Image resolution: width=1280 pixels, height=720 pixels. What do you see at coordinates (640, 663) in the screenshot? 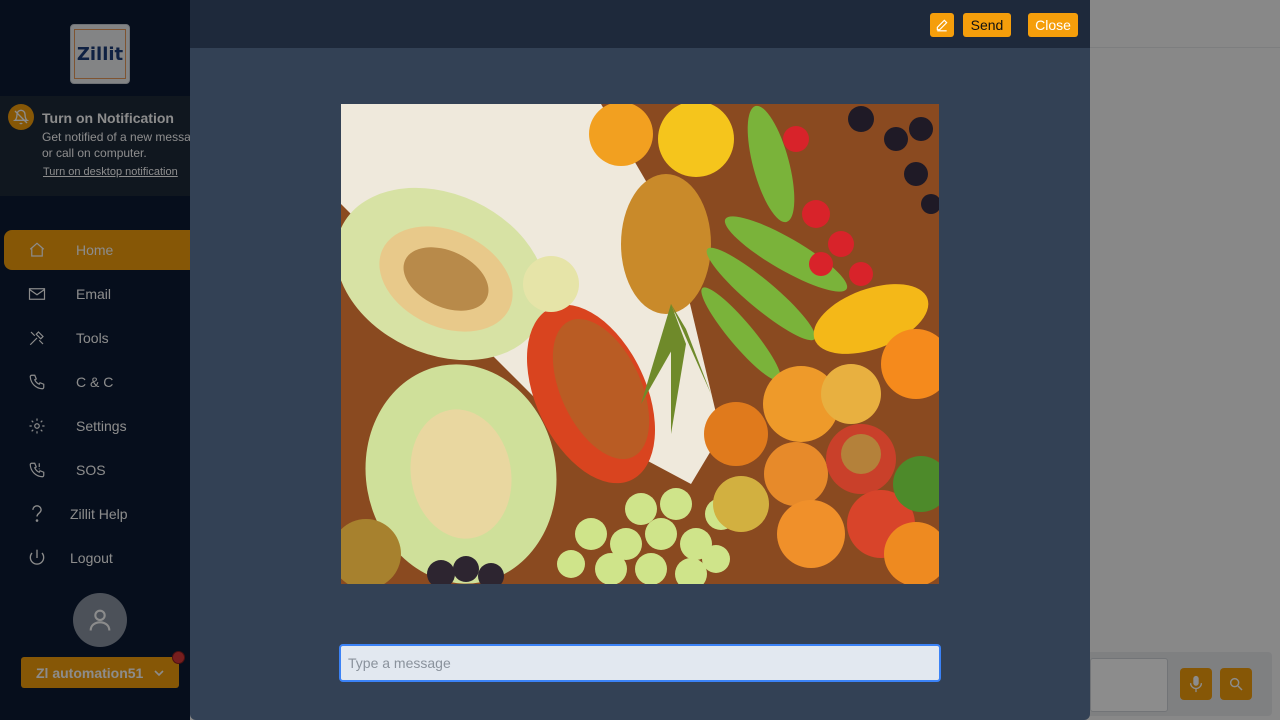
I see `message-input` at bounding box center [640, 663].